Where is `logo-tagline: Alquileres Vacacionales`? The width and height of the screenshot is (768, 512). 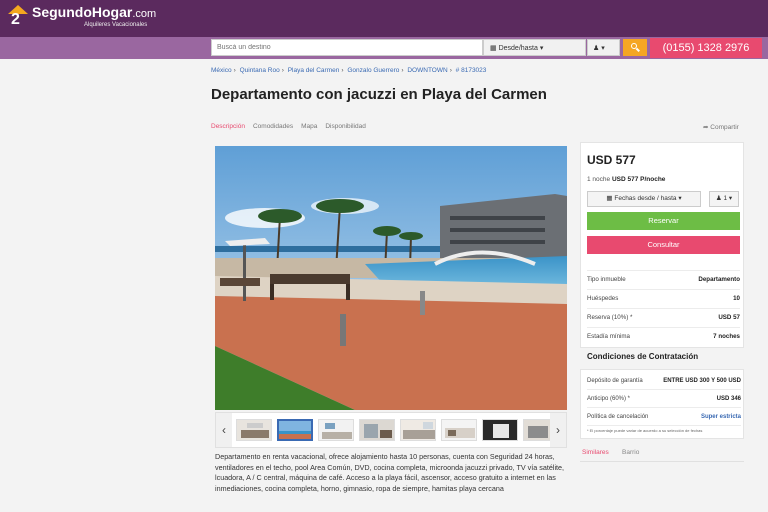
logo-tagline: Alquileres Vacacionales is located at coordinates (116, 25).